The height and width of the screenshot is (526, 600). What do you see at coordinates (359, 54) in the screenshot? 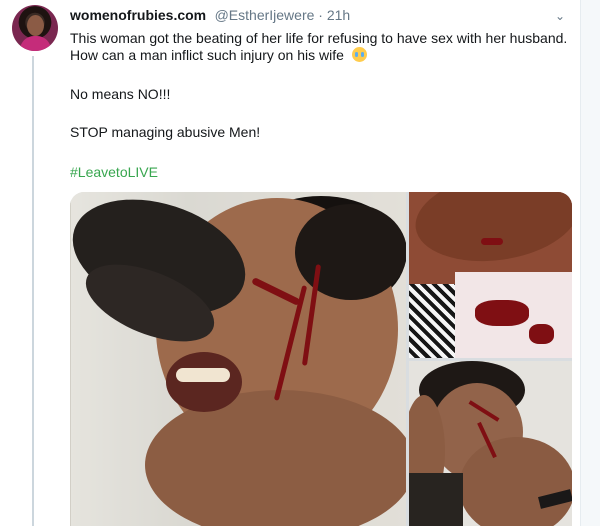
I see `crying-face-icon` at bounding box center [359, 54].